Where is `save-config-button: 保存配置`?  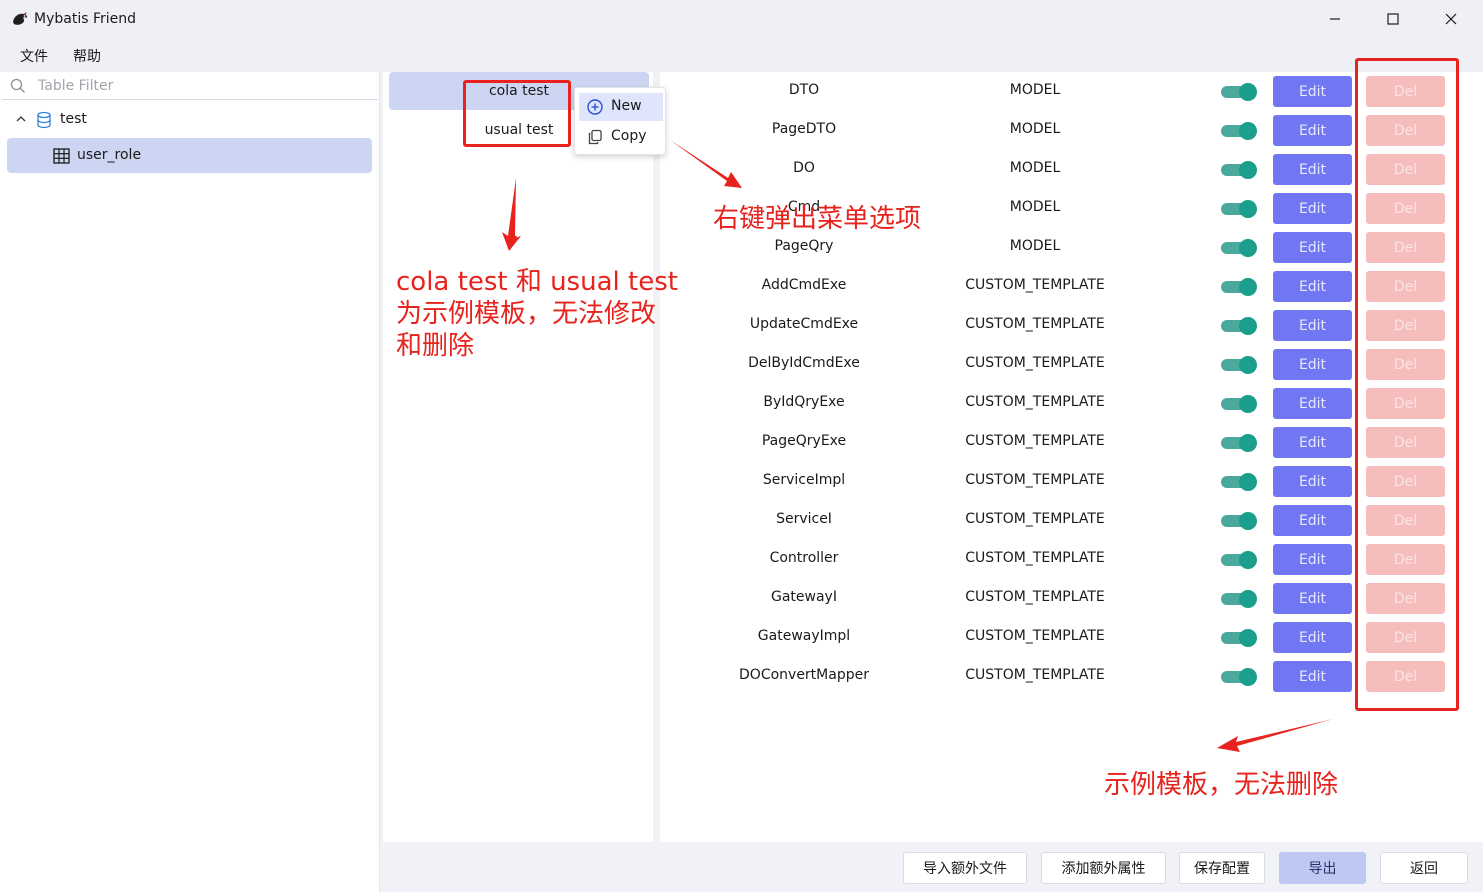
save-config-button: 保存配置 is located at coordinates (1222, 868).